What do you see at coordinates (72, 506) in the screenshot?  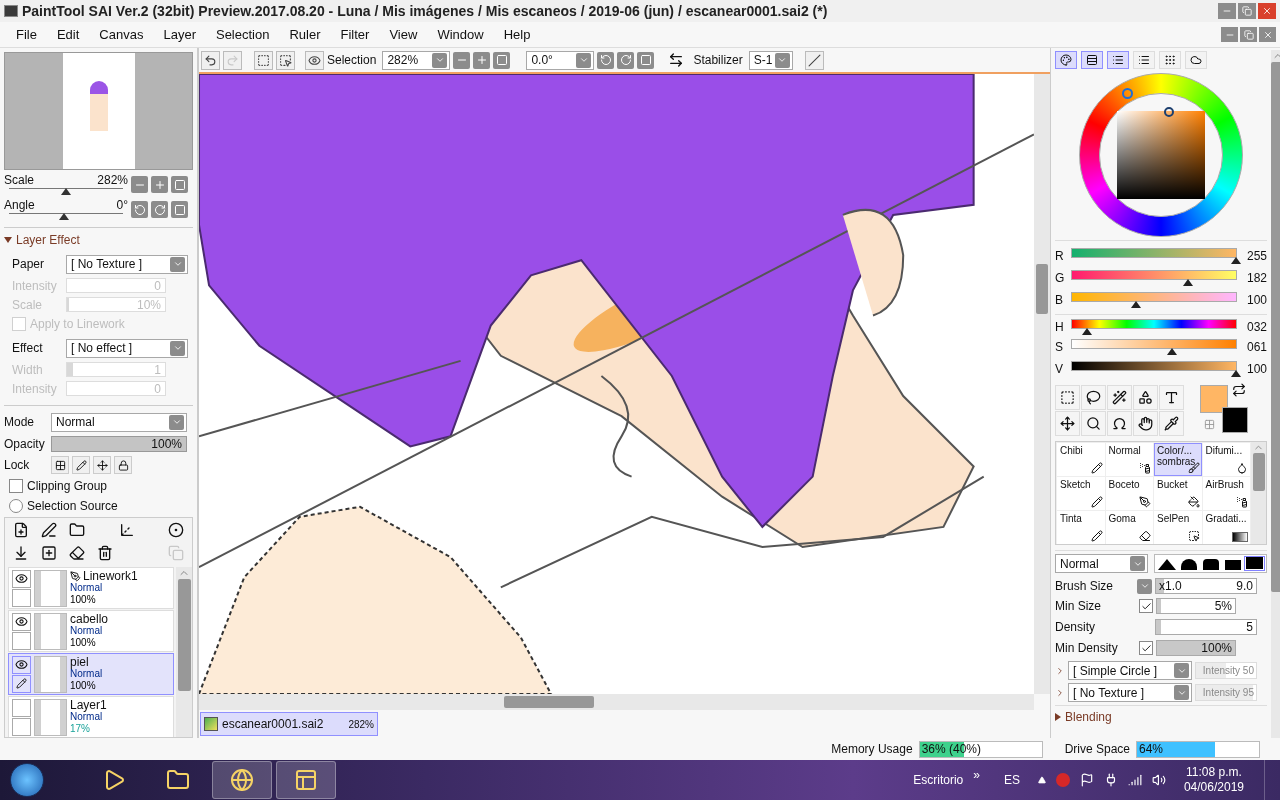 I see `radio-label: Selection Source` at bounding box center [72, 506].